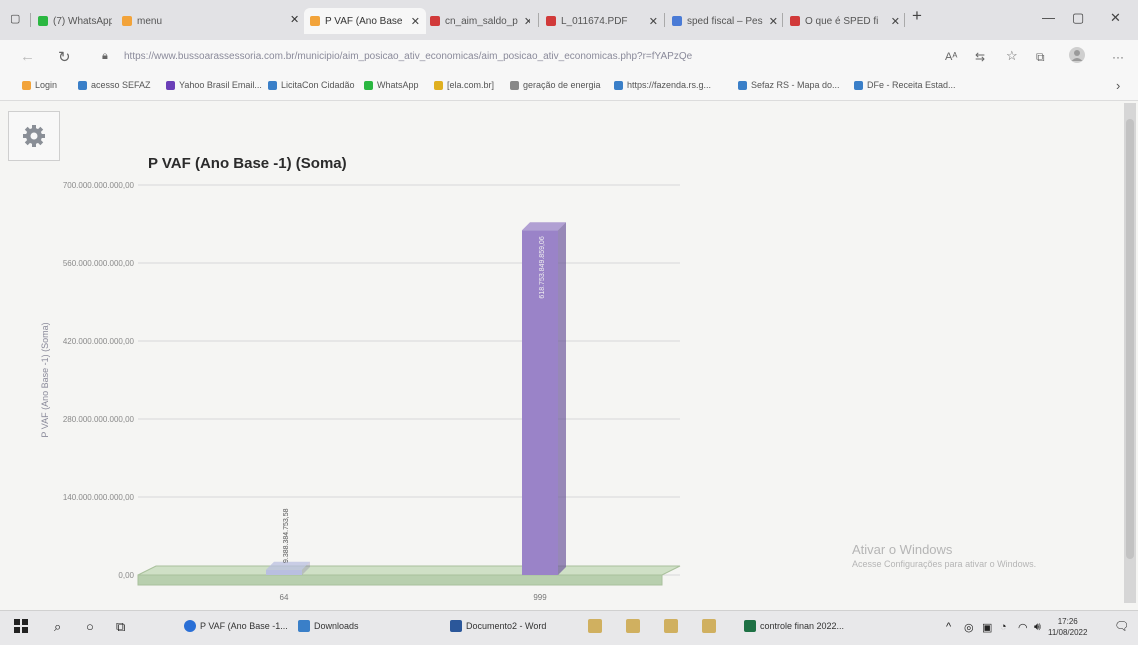  I want to click on reload-icon: ↻, so click(64, 57).